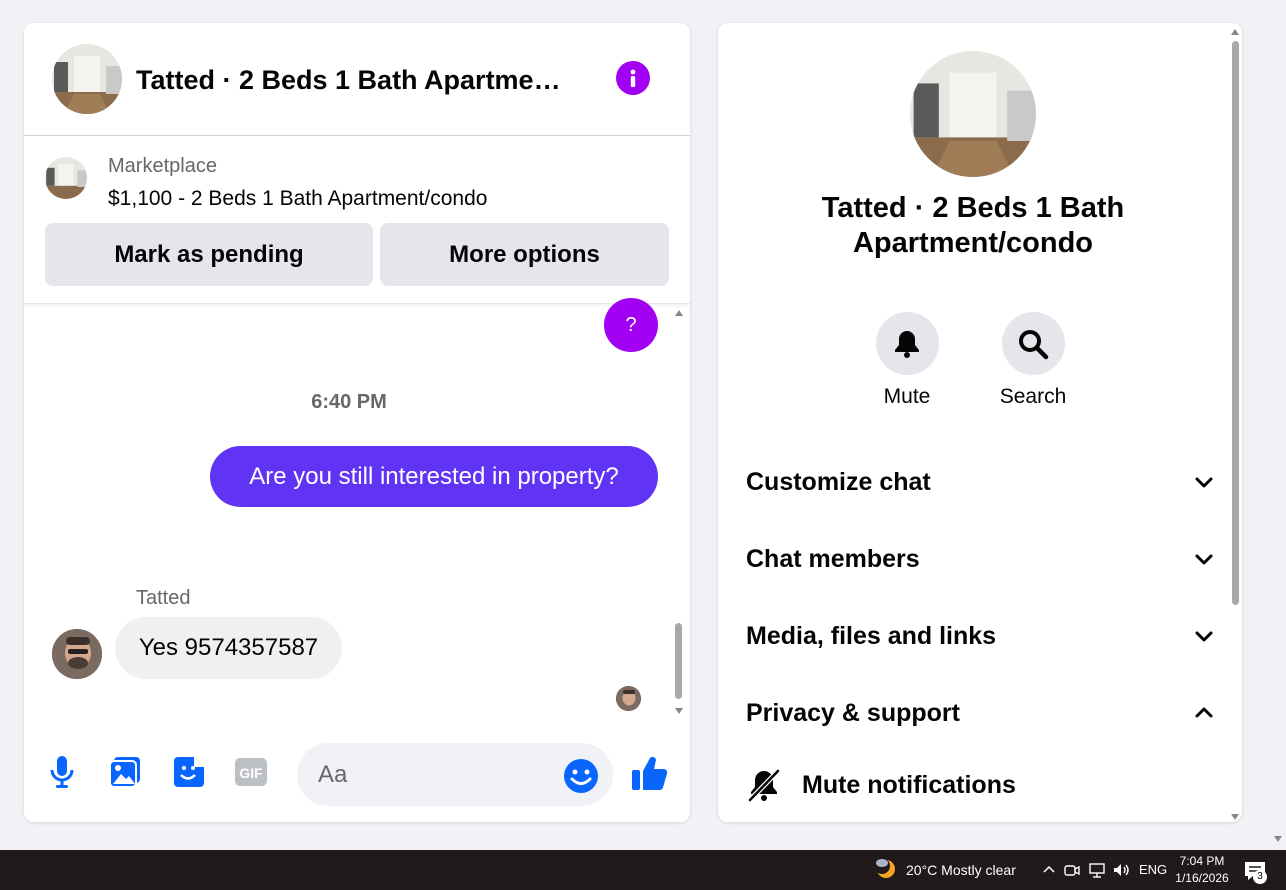 This screenshot has height=890, width=1286. What do you see at coordinates (1033, 343) in the screenshot?
I see `search-icon` at bounding box center [1033, 343].